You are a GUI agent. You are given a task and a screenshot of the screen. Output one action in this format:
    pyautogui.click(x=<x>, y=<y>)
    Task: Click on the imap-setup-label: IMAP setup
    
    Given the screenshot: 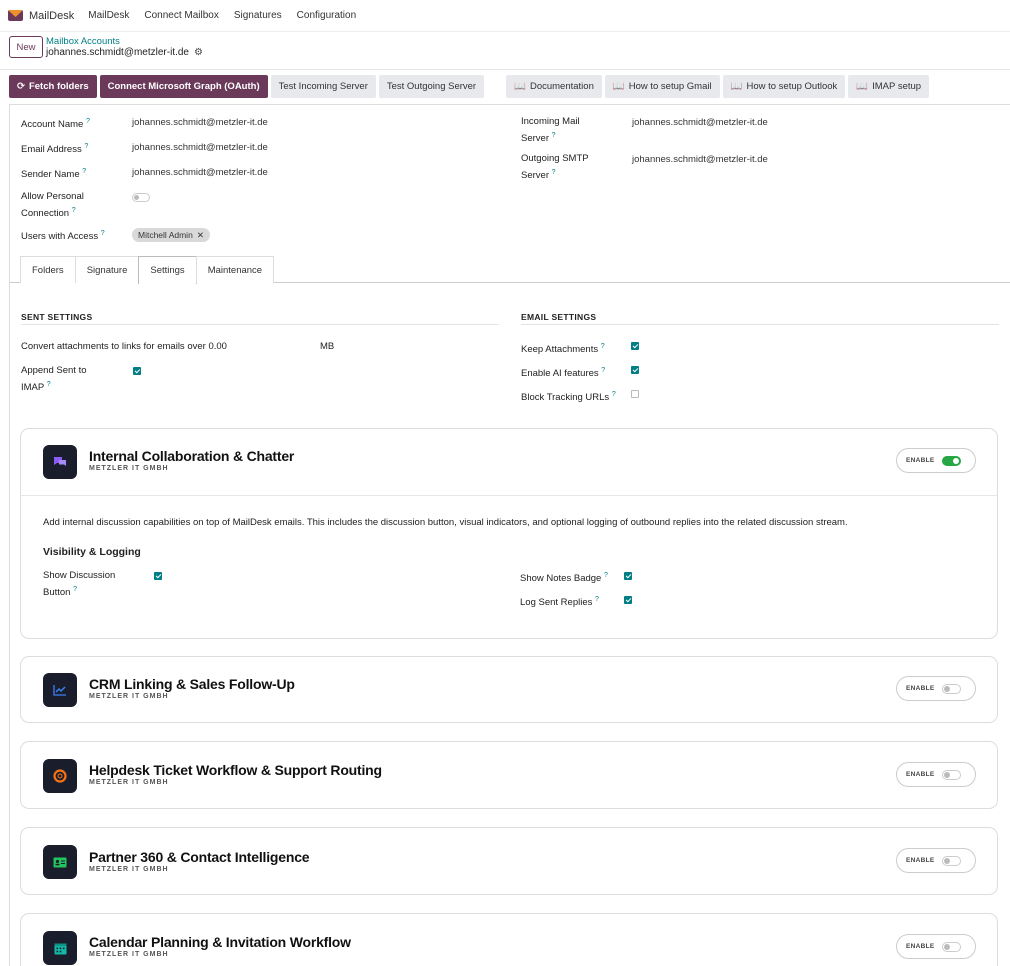 What is the action you would take?
    pyautogui.click(x=897, y=86)
    